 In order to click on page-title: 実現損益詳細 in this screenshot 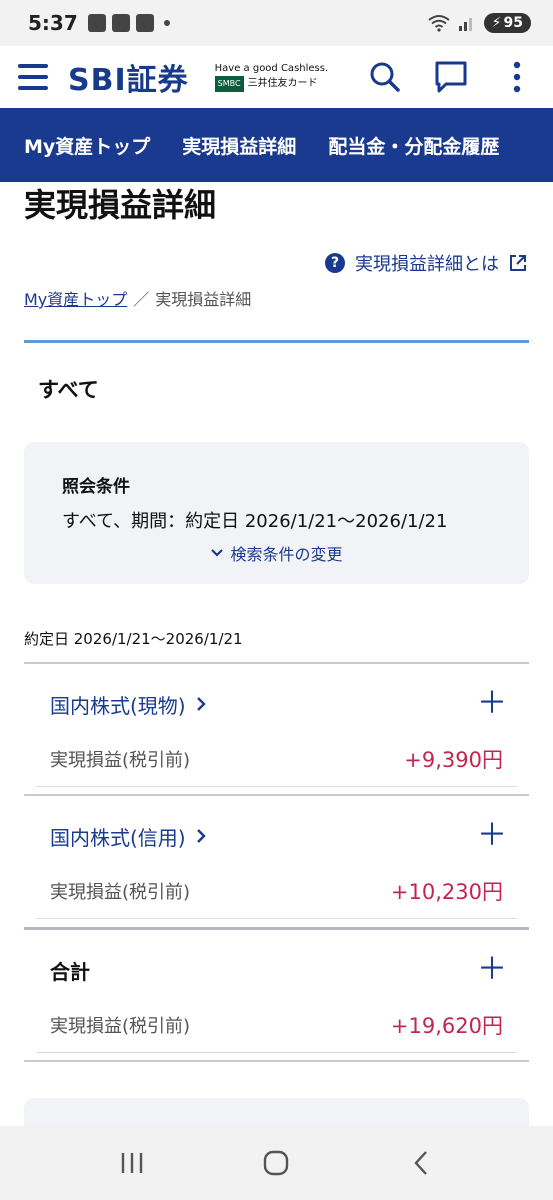, I will do `click(120, 205)`.